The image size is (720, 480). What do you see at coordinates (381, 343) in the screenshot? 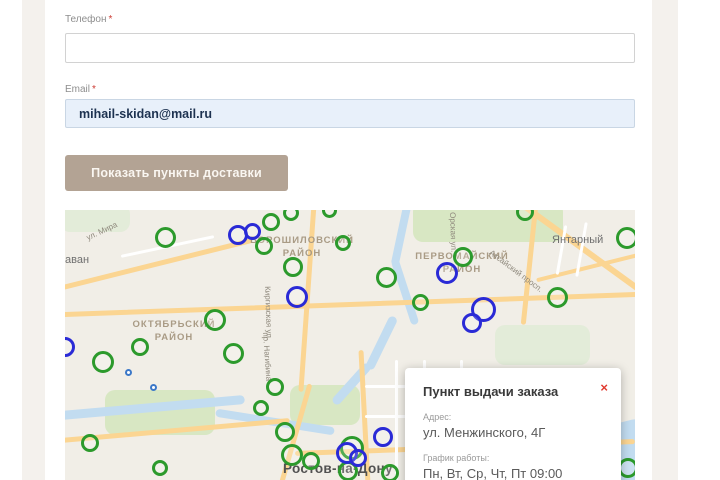
I see `map-river` at bounding box center [381, 343].